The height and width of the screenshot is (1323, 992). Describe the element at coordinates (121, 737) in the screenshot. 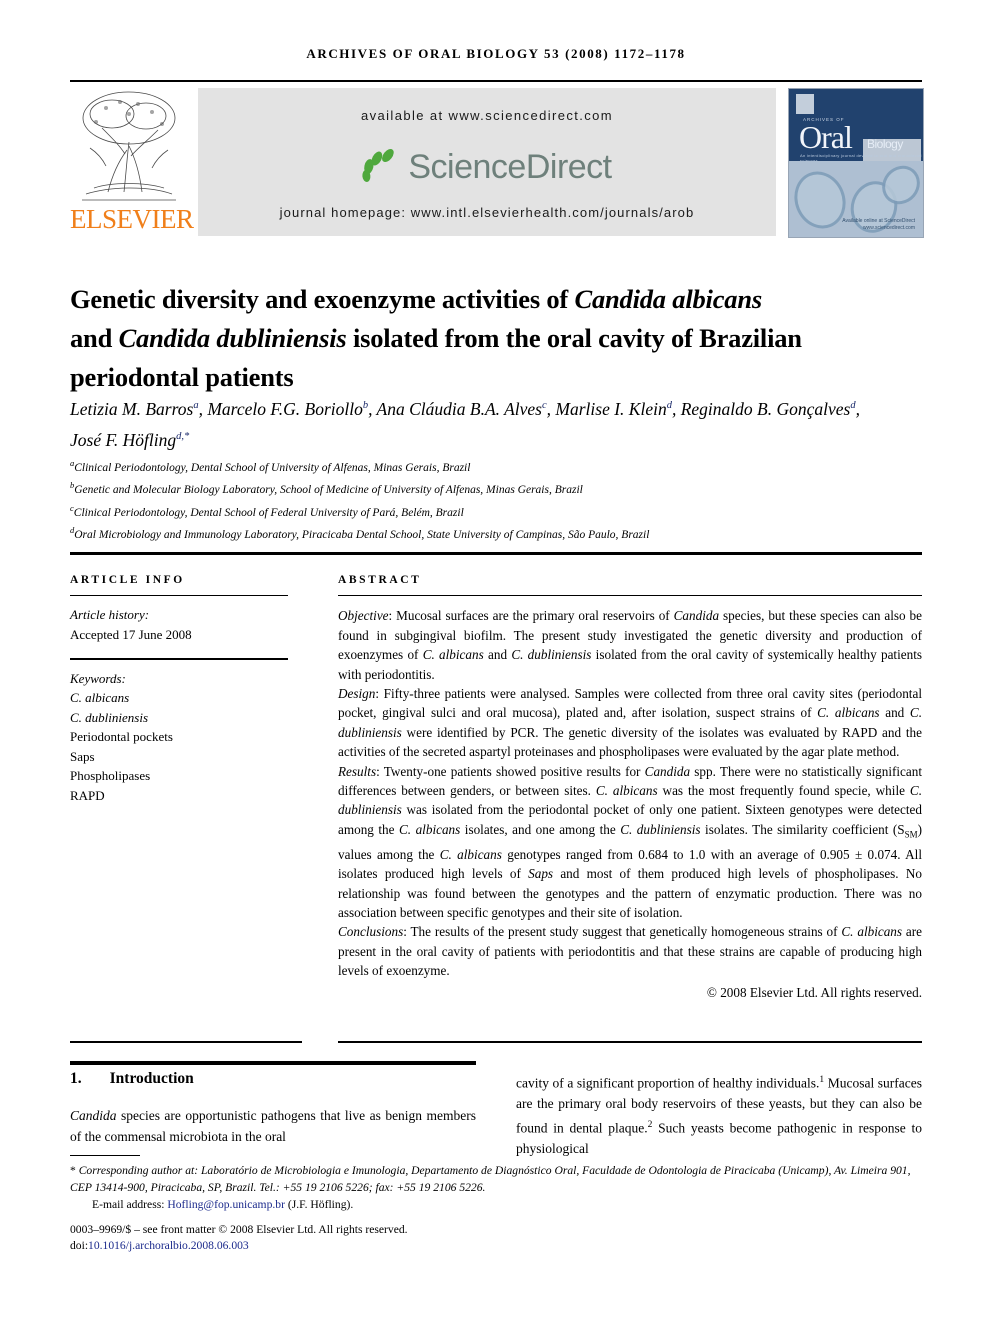

I see `keyword-item: Periodontal pockets` at that location.